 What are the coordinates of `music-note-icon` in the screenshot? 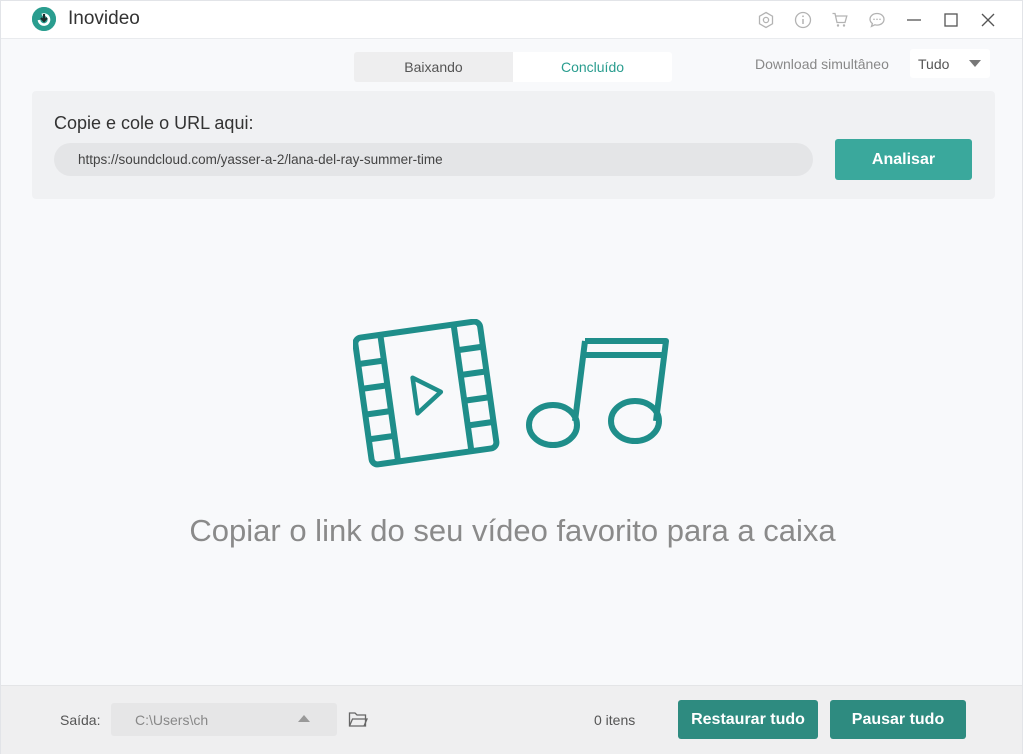 It's located at (597, 393).